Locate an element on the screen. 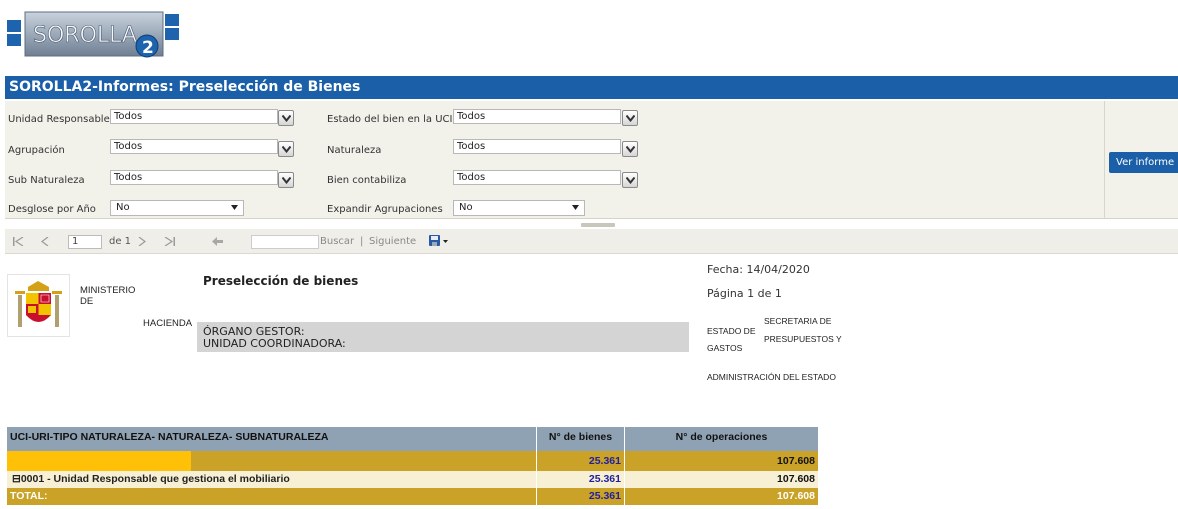 The height and width of the screenshot is (509, 1178). save-disk-icon is located at coordinates (438, 240).